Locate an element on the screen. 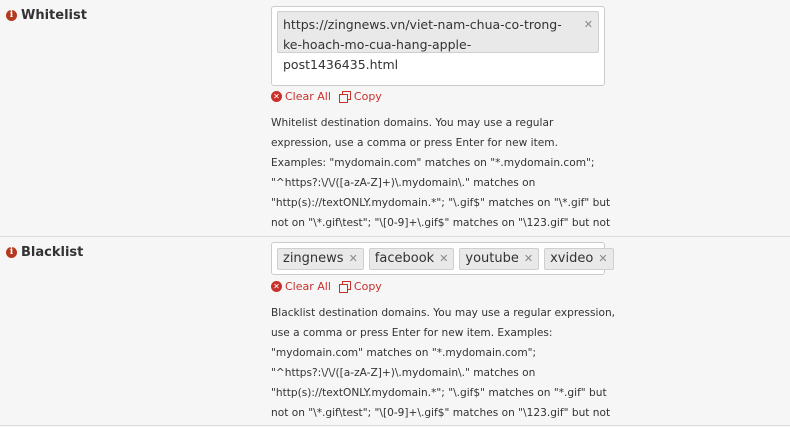 This screenshot has width=790, height=427. tag-text: zingnews is located at coordinates (313, 258).